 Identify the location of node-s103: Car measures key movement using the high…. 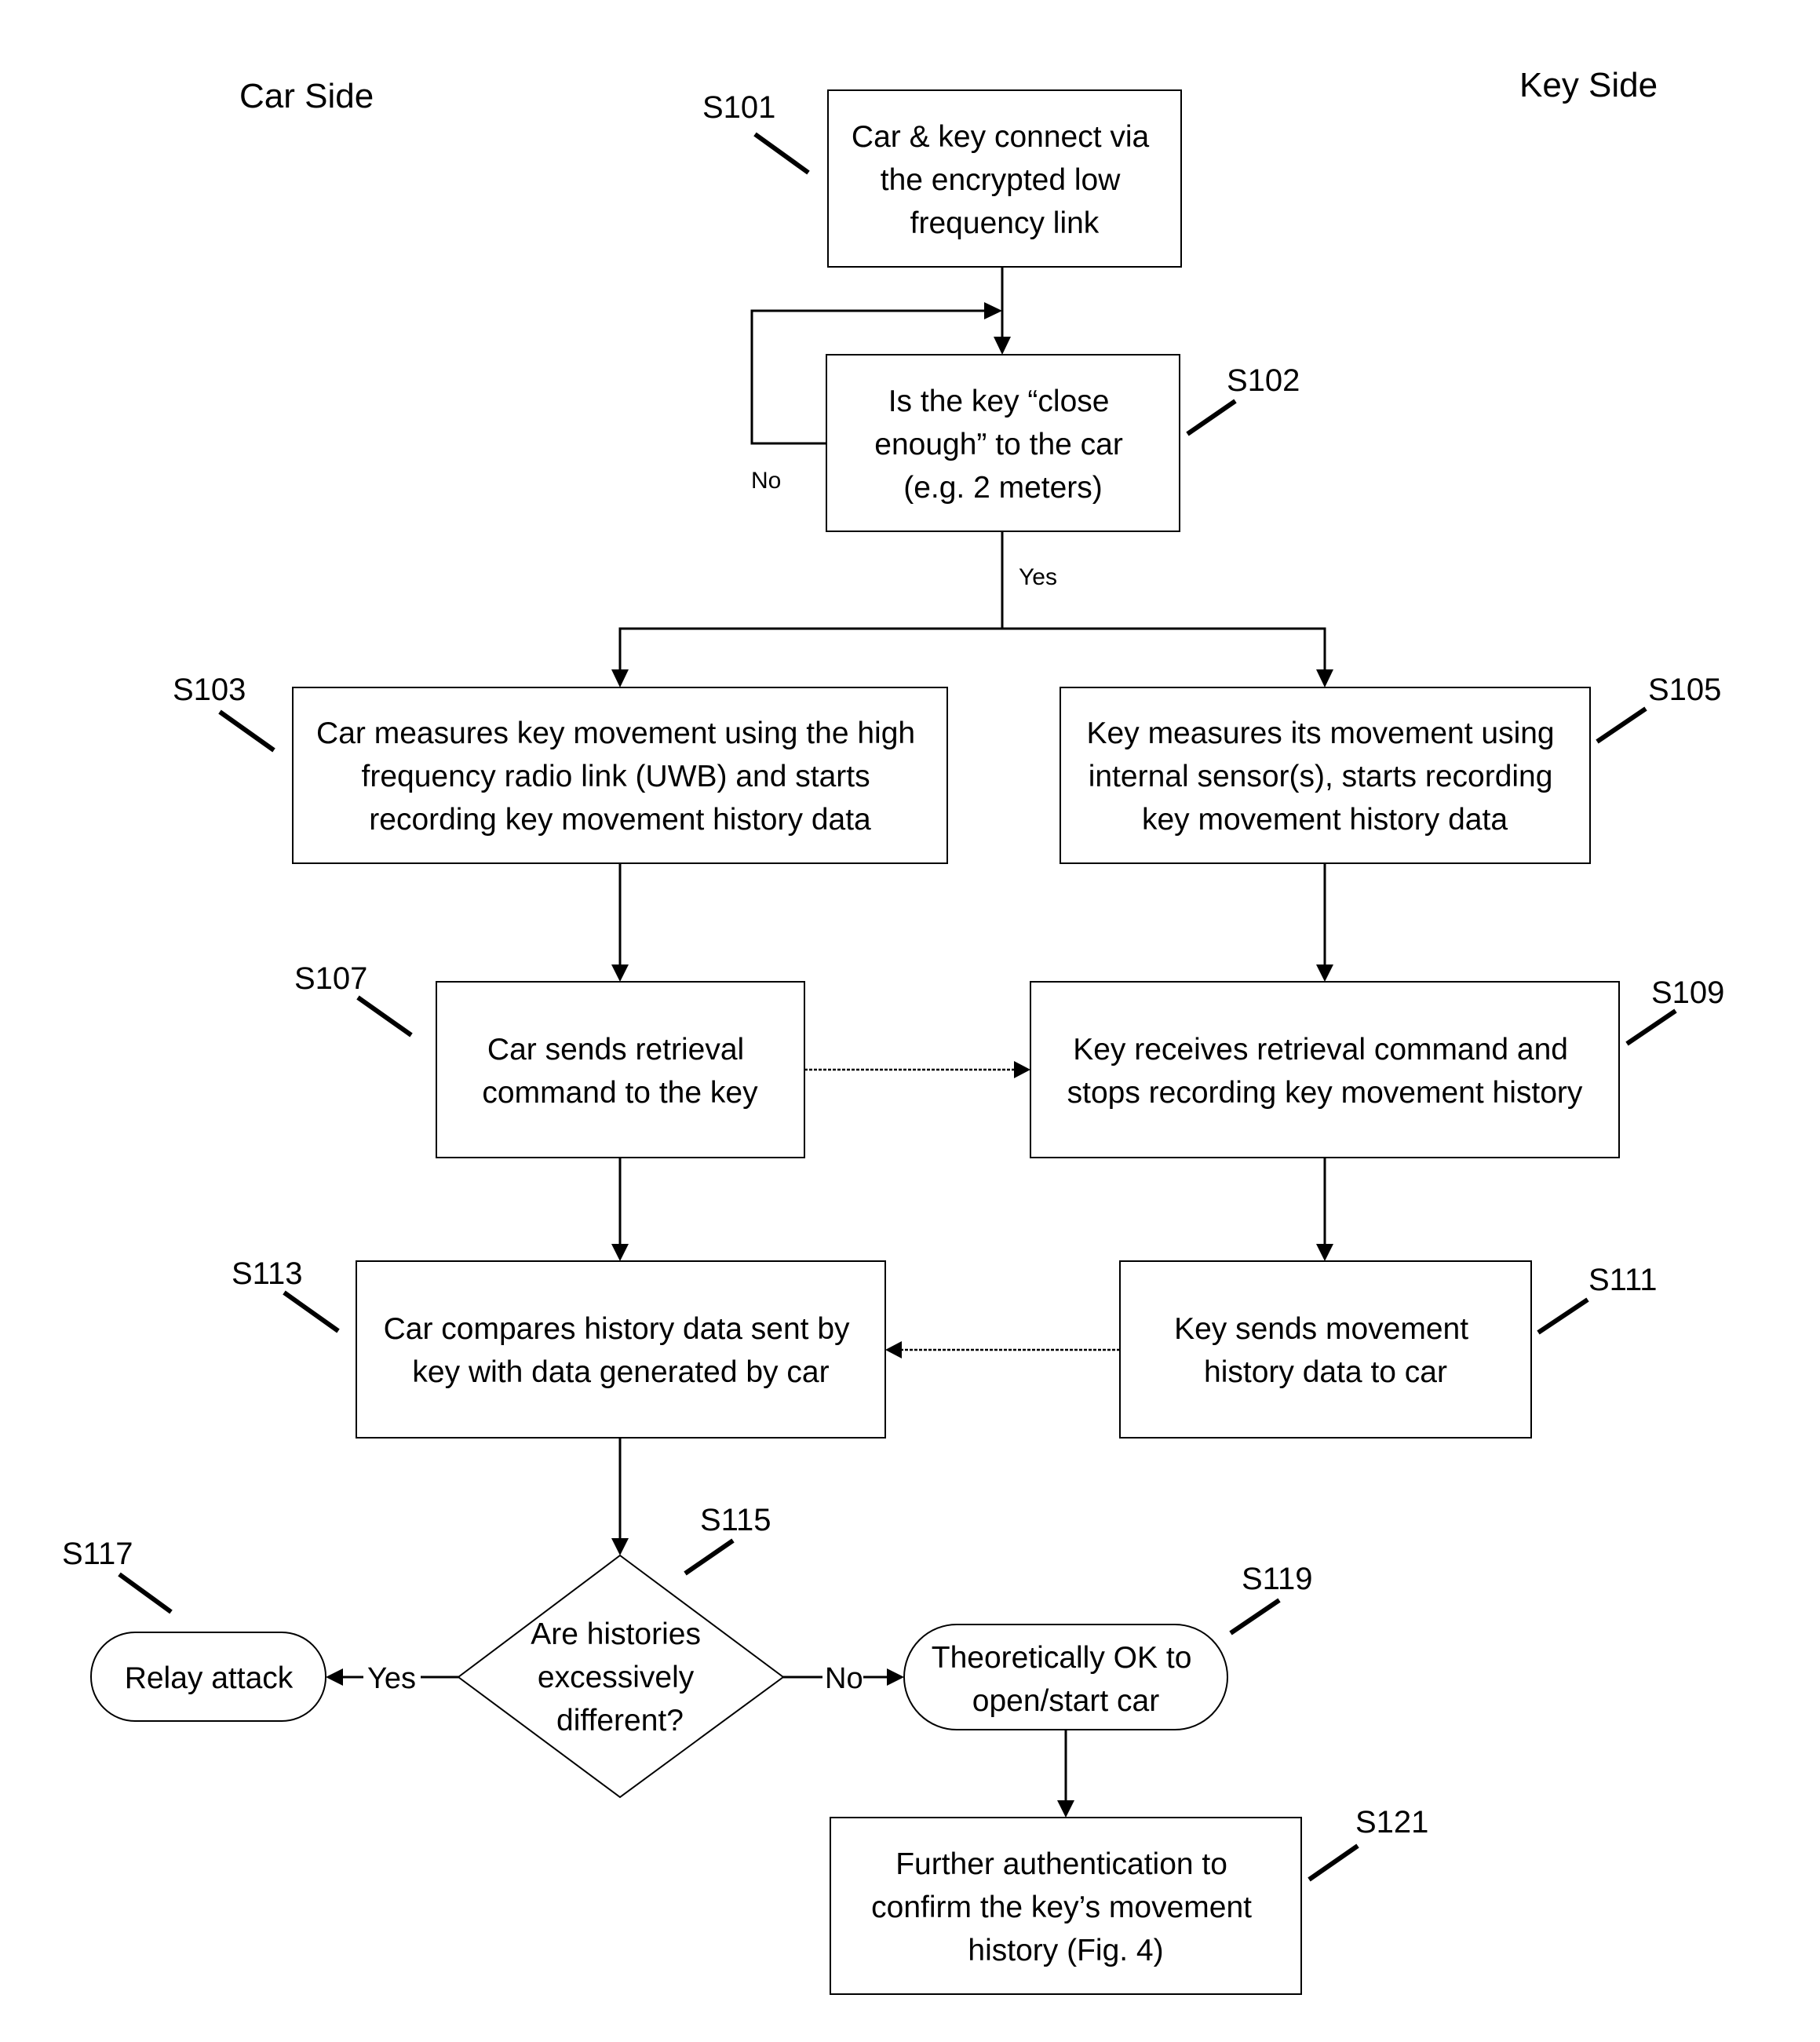
(620, 775).